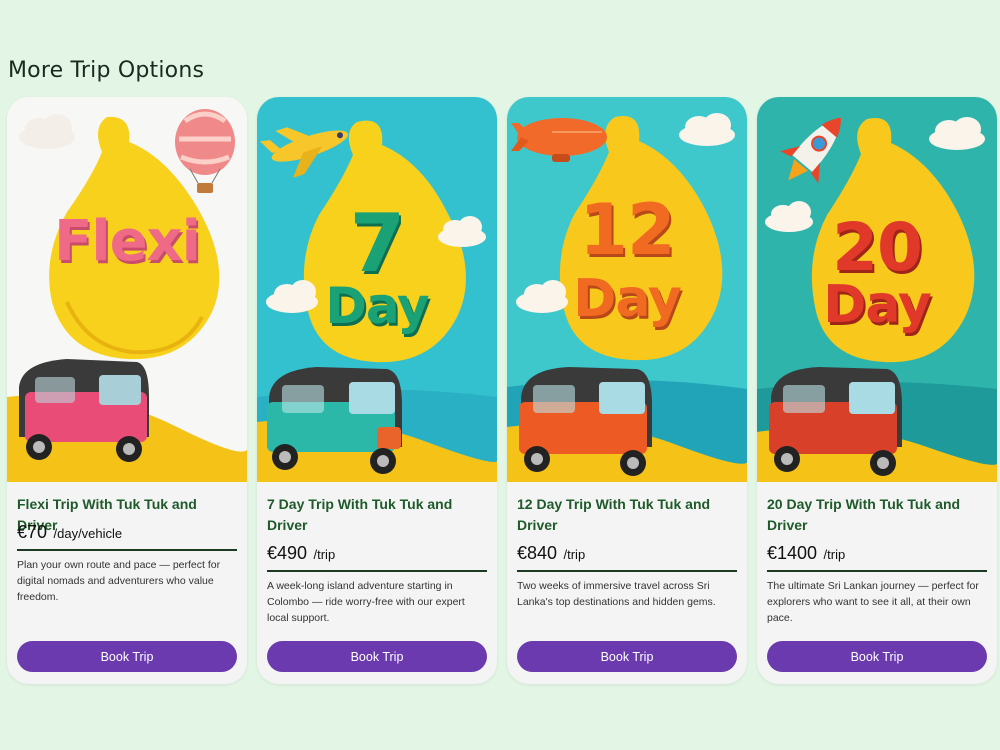 The image size is (1000, 750). Describe the element at coordinates (377, 557) in the screenshot. I see `price-row: €490 /trip` at that location.